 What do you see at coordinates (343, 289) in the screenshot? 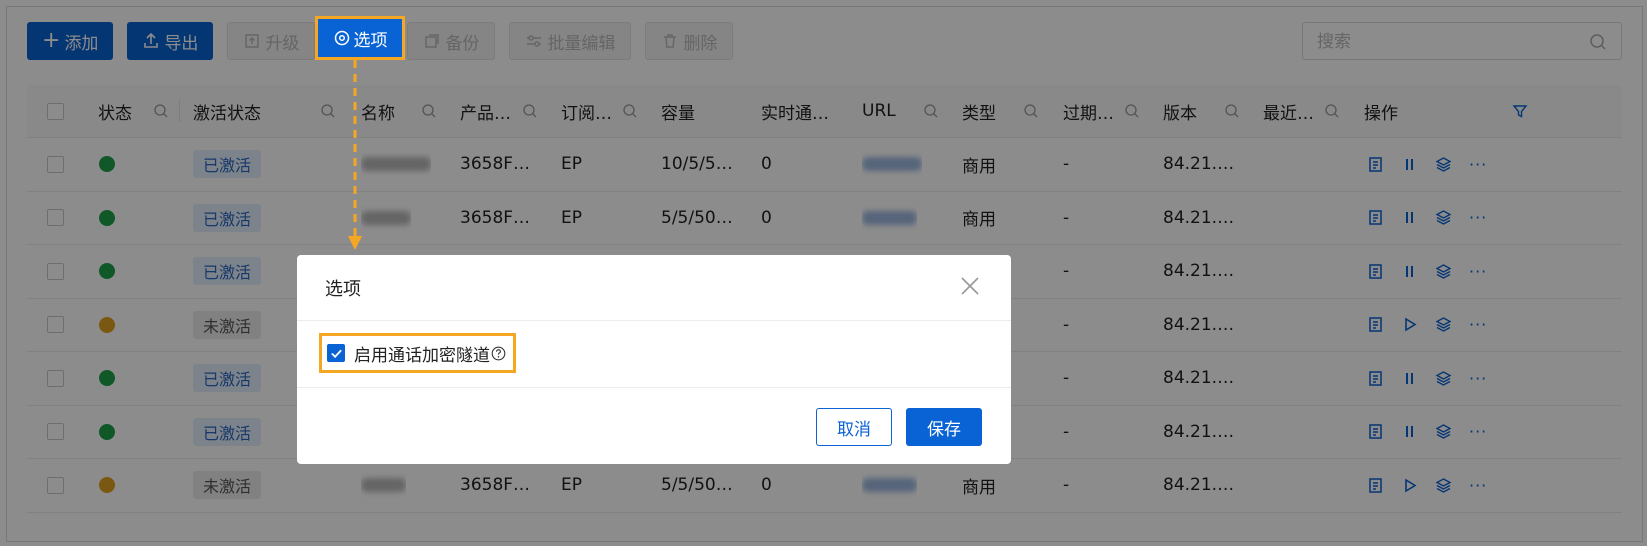
I see `dialog-title: 选项` at bounding box center [343, 289].